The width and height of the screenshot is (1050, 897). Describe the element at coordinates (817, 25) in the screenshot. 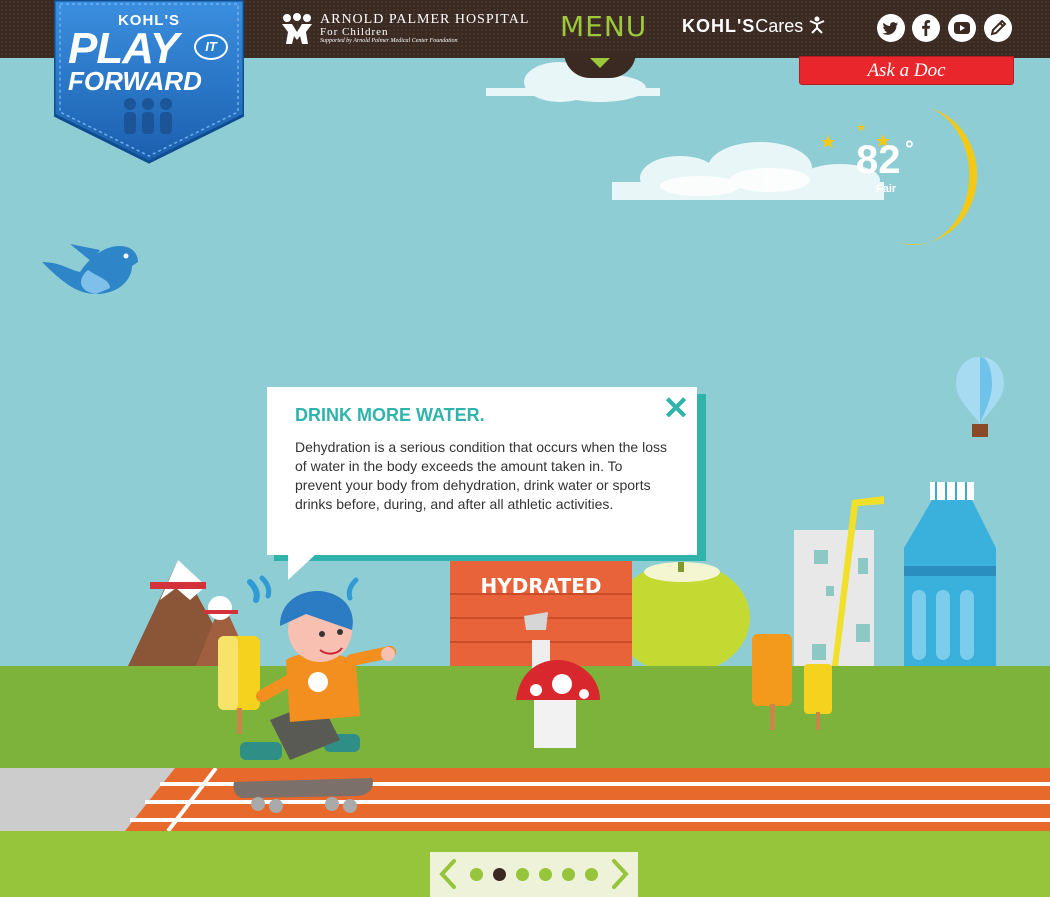

I see `kohls-cares-figure-icon` at that location.